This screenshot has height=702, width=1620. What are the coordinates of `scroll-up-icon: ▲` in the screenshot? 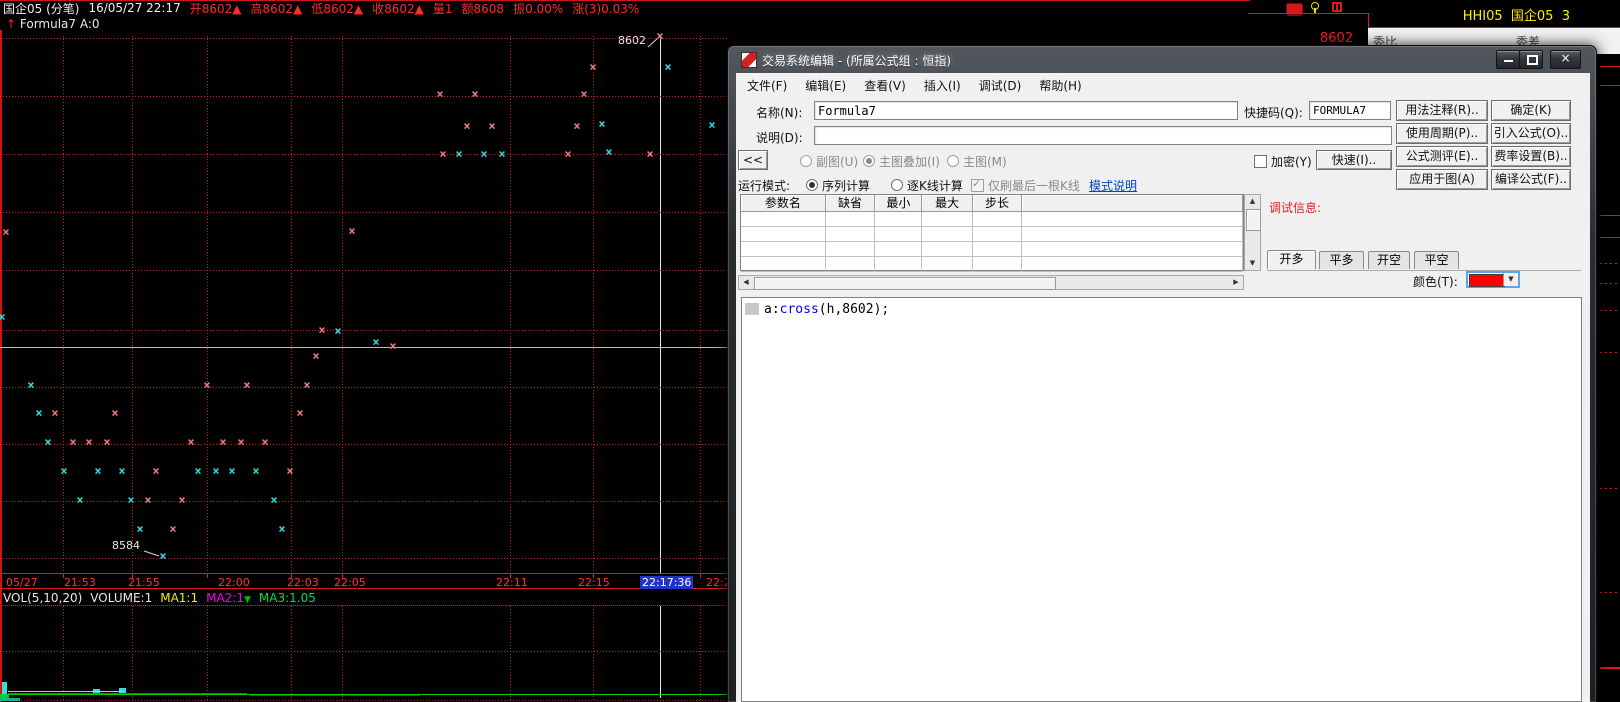 It's located at (1252, 201).